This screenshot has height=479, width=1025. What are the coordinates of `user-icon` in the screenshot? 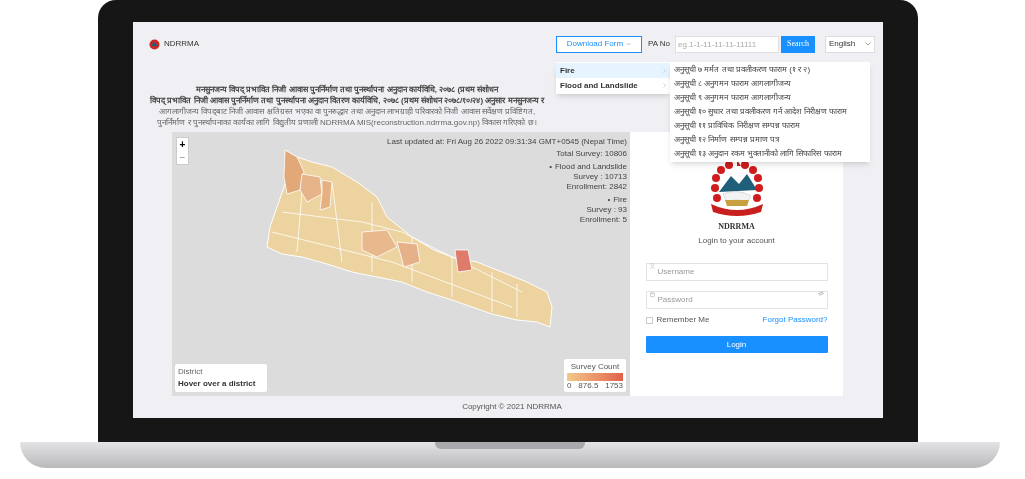 It's located at (652, 266).